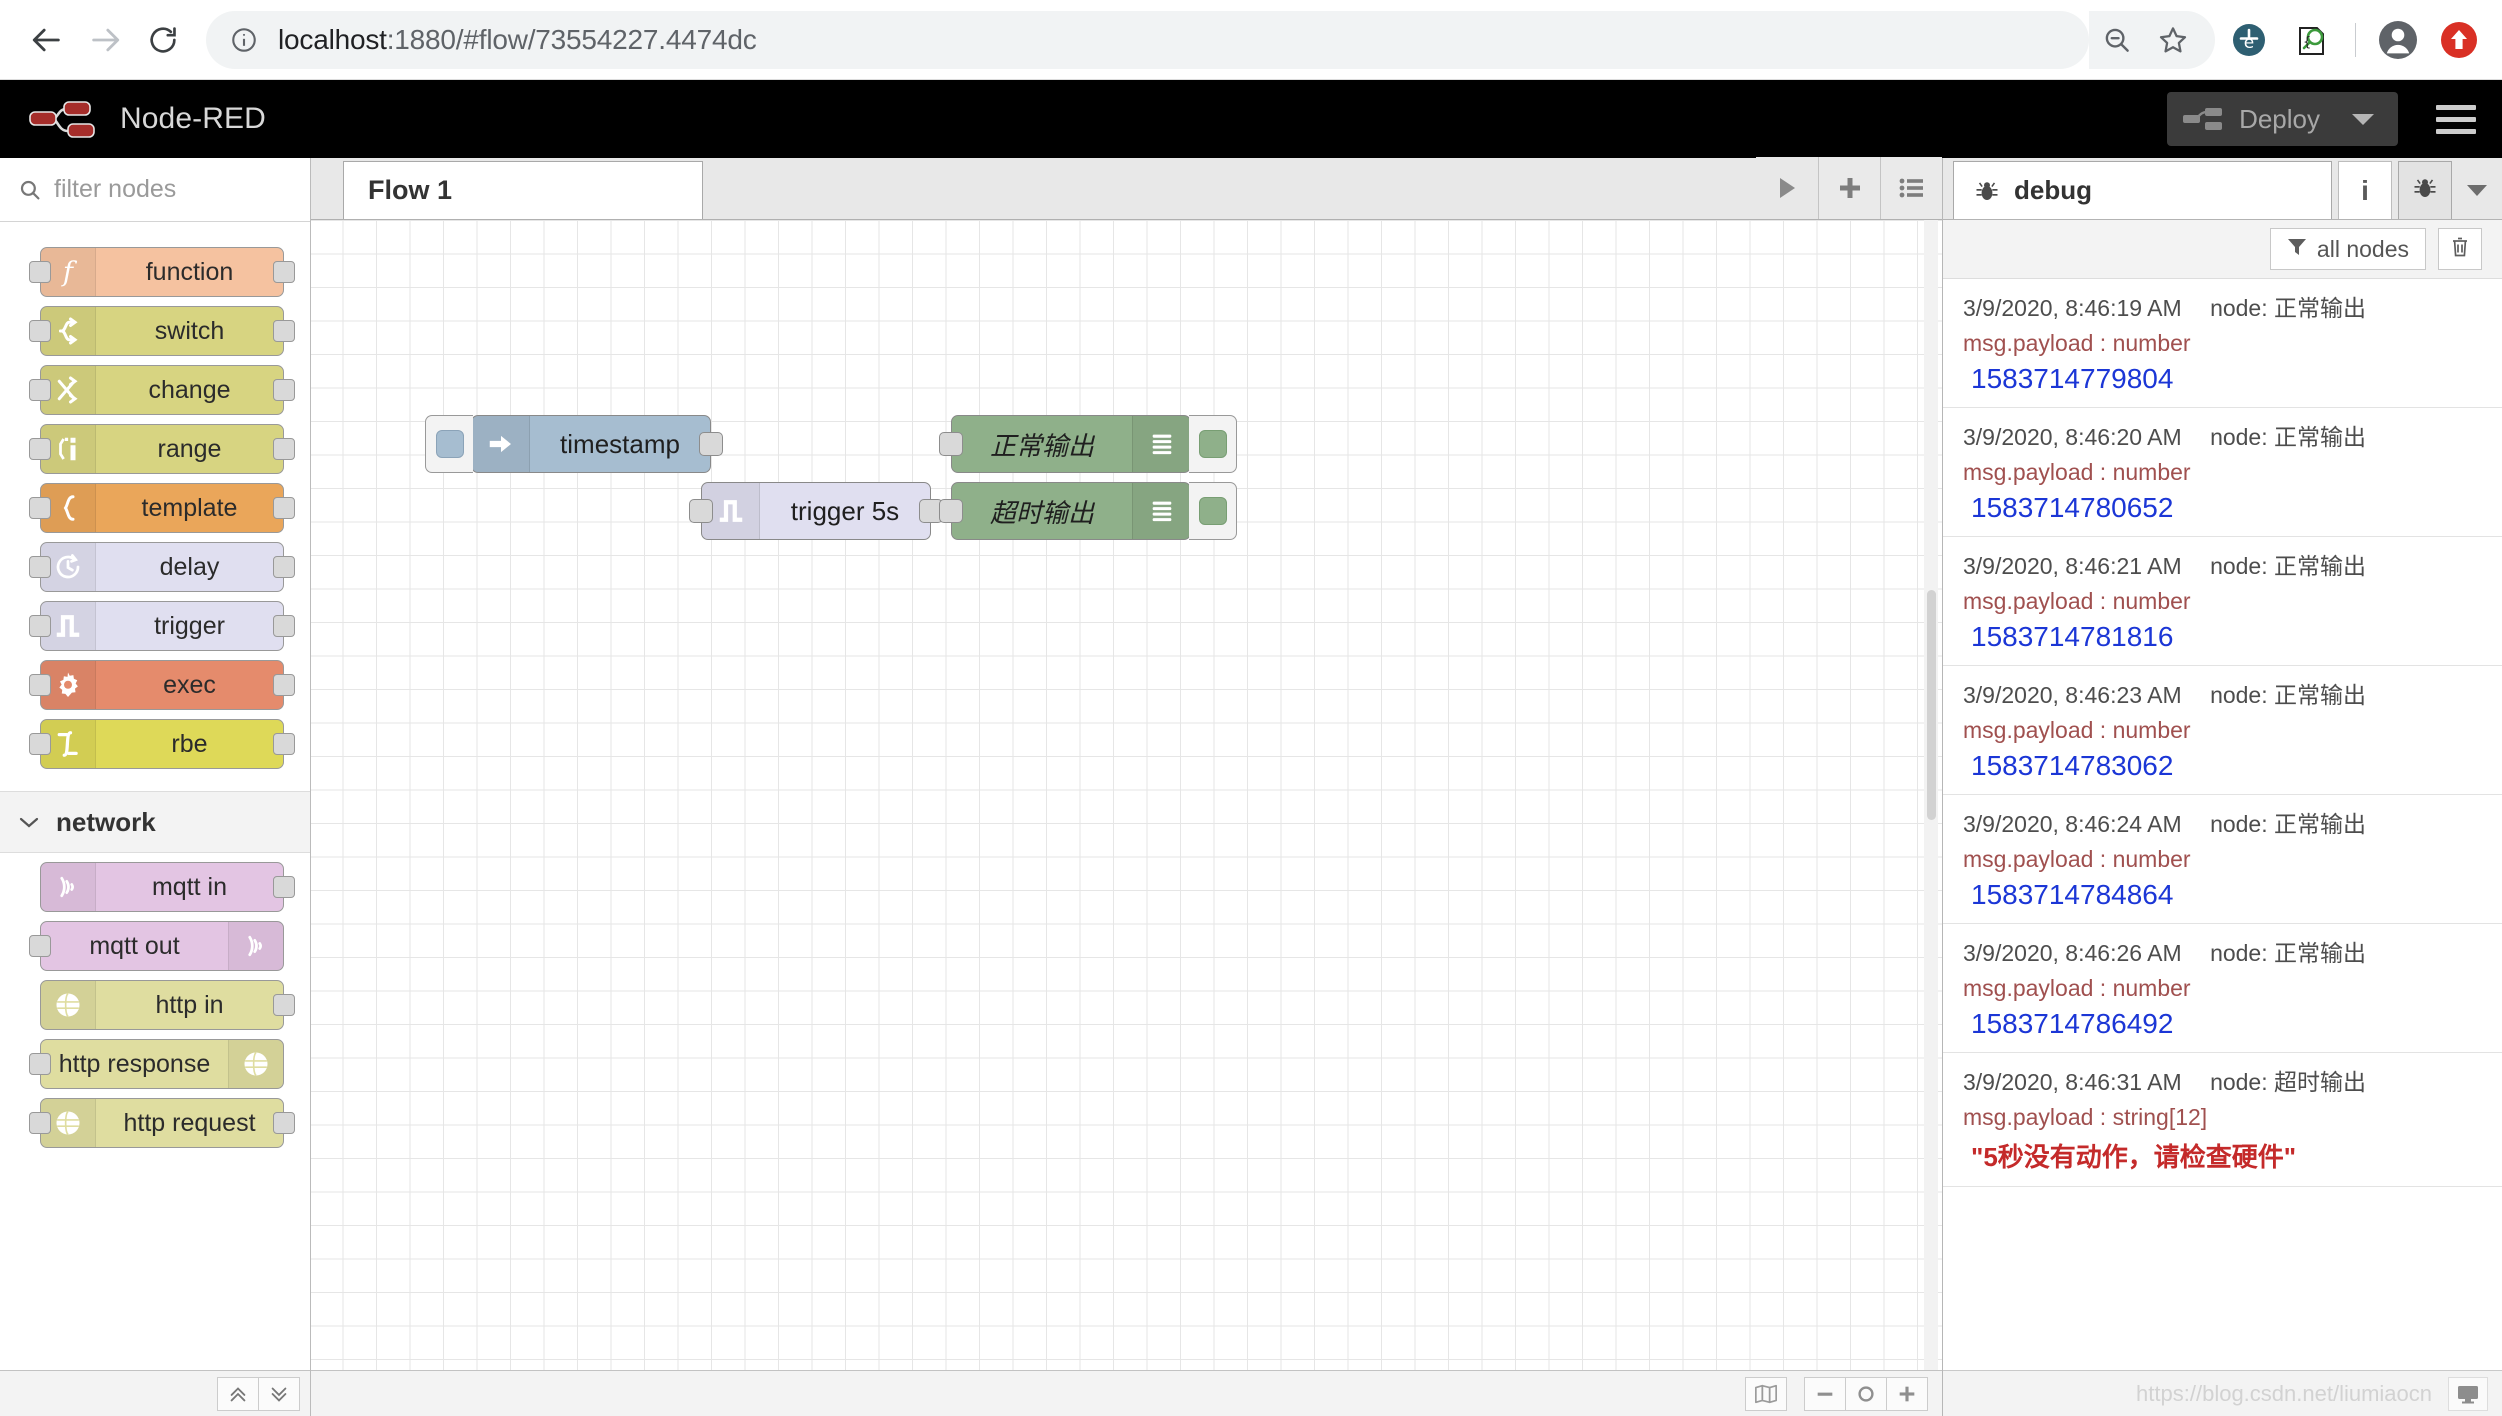 The width and height of the screenshot is (2502, 1416). What do you see at coordinates (167, 887) in the screenshot?
I see `palette-node-mqtt-in: mqtt in` at bounding box center [167, 887].